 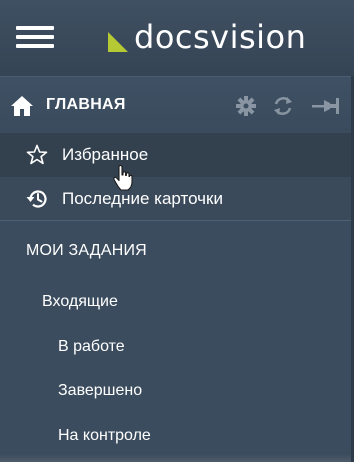 What do you see at coordinates (104, 436) in the screenshot?
I see `tree-item-on-control: На контроле` at bounding box center [104, 436].